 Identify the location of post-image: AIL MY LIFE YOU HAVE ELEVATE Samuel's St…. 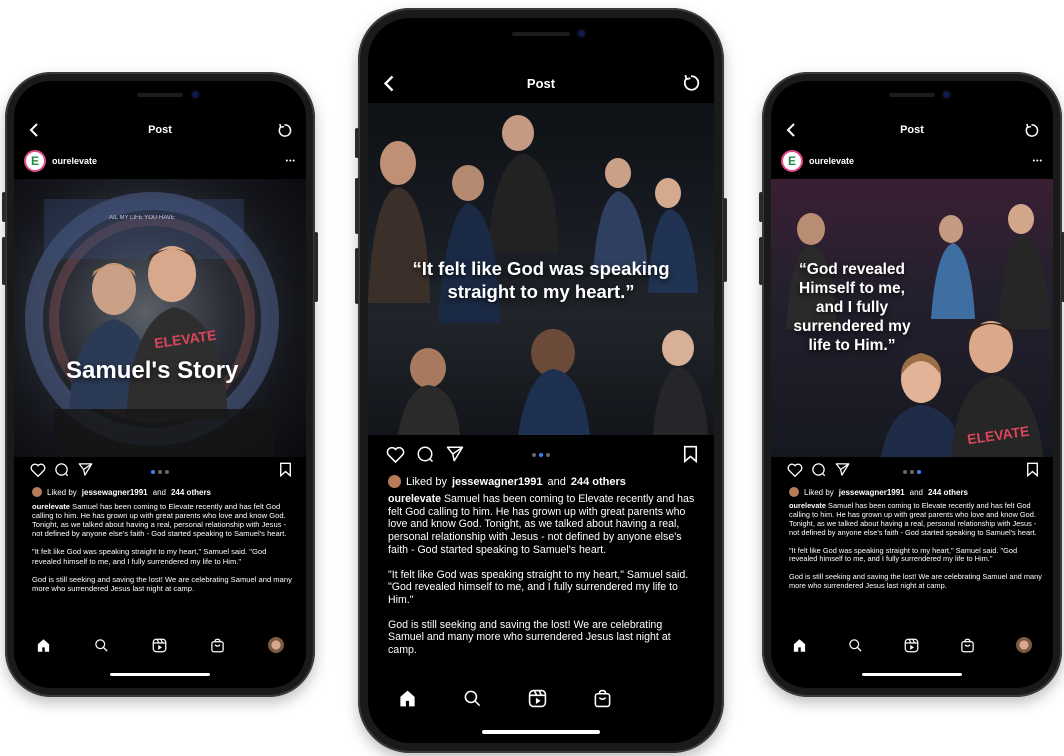
(160, 318).